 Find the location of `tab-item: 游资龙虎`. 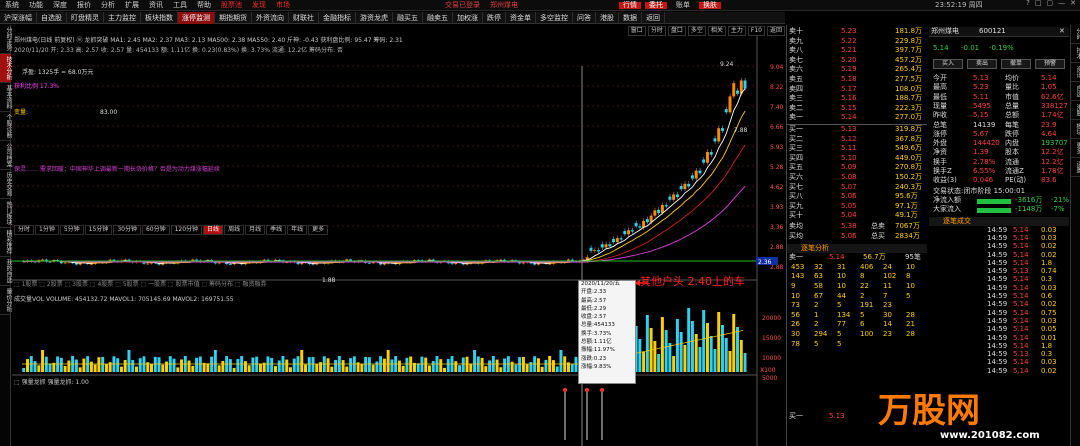

tab-item: 游资龙虎 is located at coordinates (374, 17).